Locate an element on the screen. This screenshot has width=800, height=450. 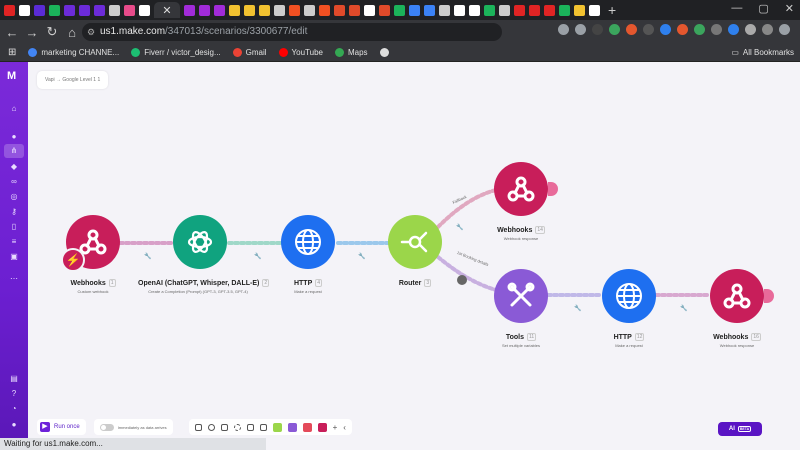
active-tab: ✕ is located at coordinates (167, 10).